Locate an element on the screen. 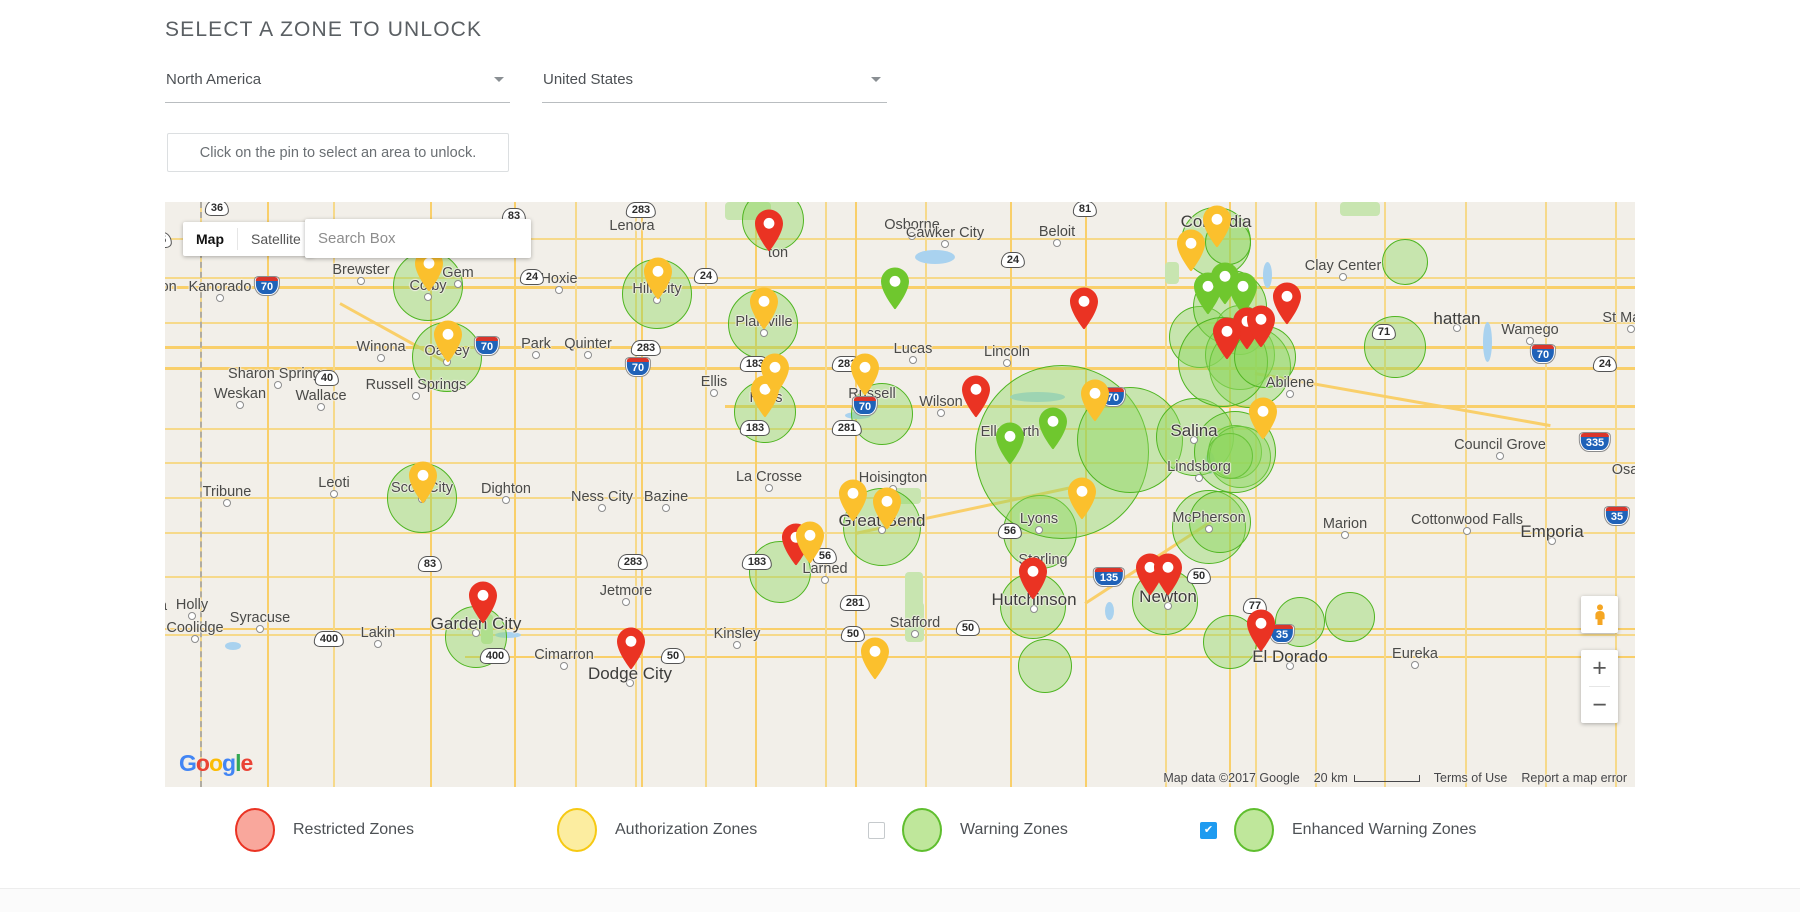 This screenshot has height=912, width=1800. street-view-pegman-icon is located at coordinates (1599, 614).